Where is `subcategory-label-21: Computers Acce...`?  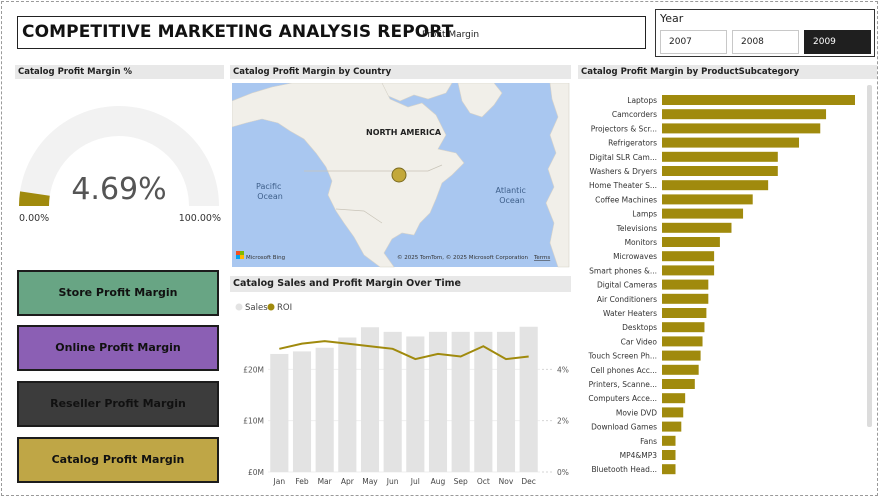
subcategory-label-21: Computers Acce... is located at coordinates (622, 398).